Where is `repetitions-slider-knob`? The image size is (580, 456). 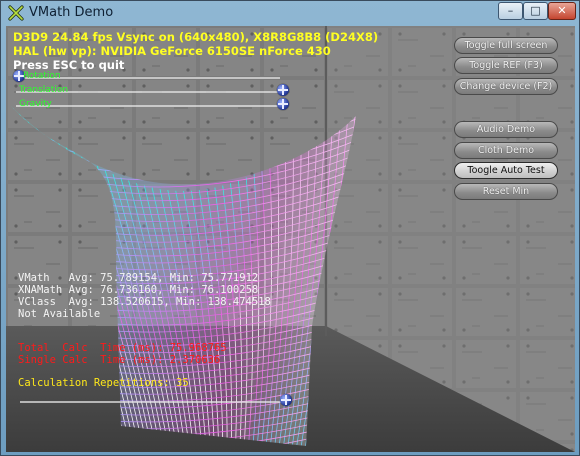
repetitions-slider-knob is located at coordinates (286, 400).